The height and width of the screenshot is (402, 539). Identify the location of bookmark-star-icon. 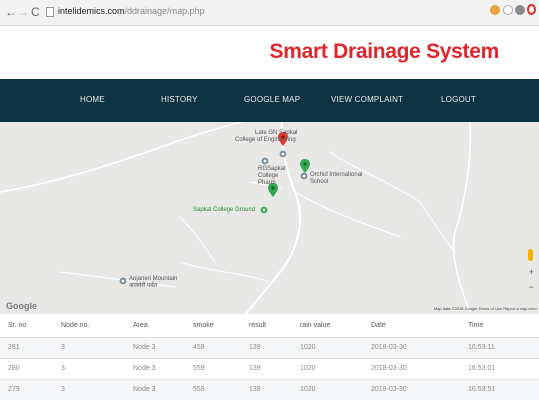
(508, 10).